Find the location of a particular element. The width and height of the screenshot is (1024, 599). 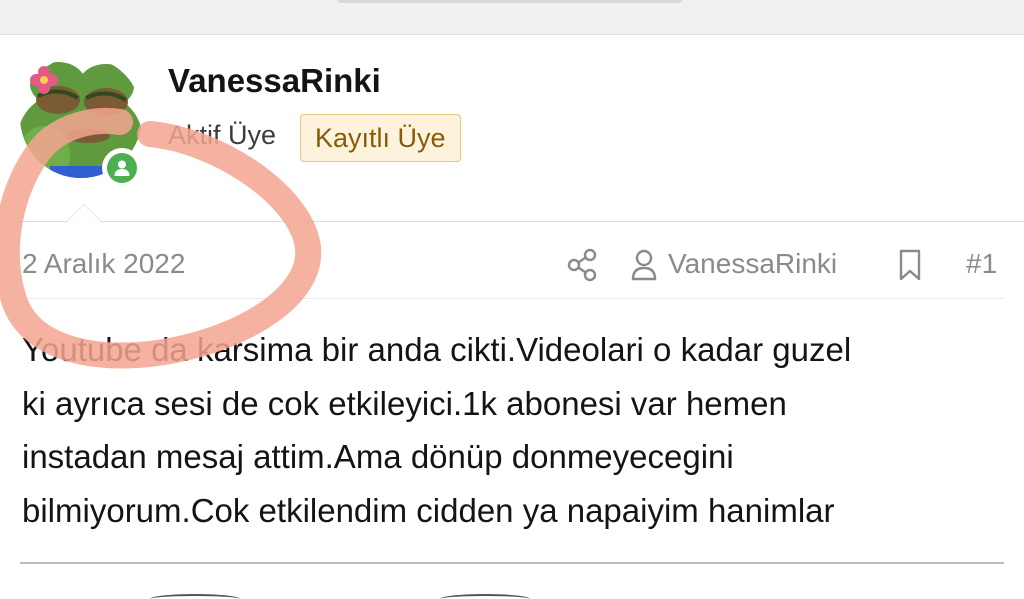

online-status-badge is located at coordinates (122, 168).